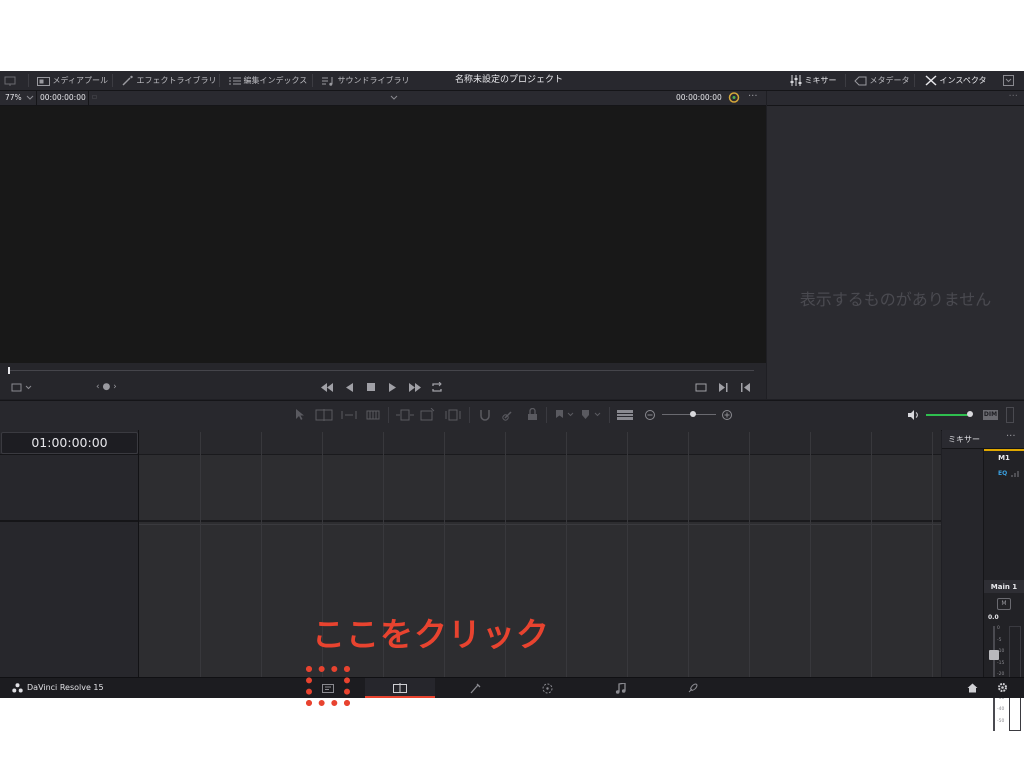 Image resolution: width=1024 pixels, height=768 pixels. I want to click on reverse-play-icon, so click(350, 387).